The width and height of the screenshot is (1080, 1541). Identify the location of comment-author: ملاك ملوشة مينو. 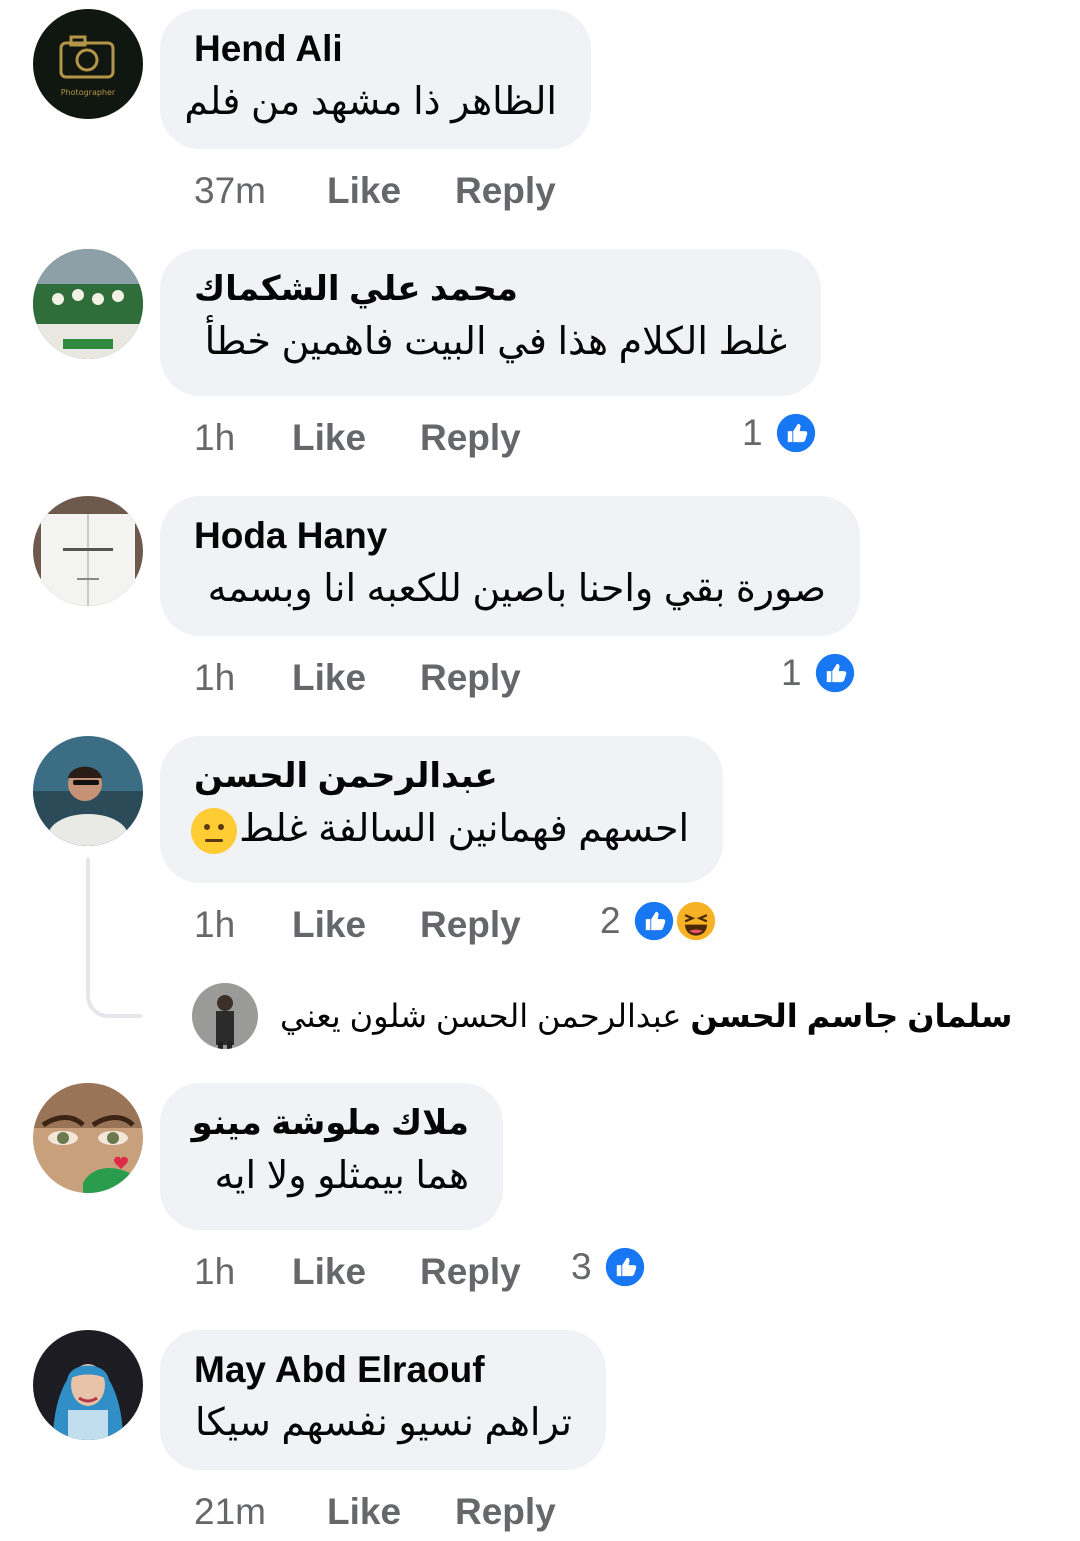
(330, 1123).